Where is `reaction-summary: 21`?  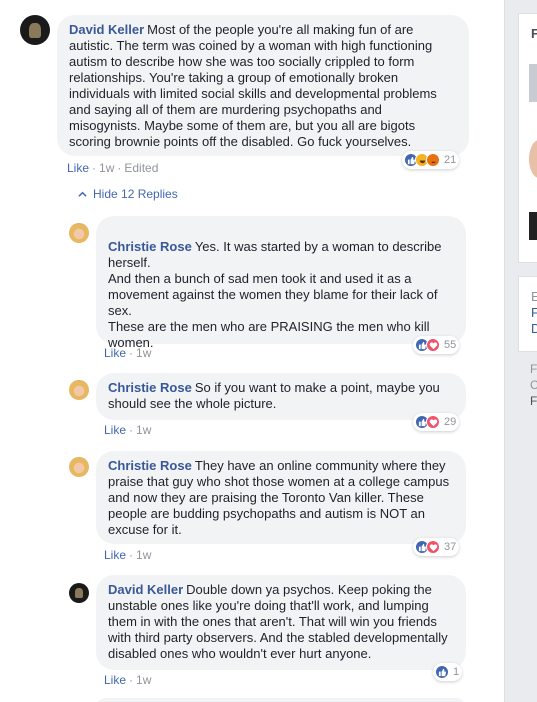 reaction-summary: 21 is located at coordinates (431, 160).